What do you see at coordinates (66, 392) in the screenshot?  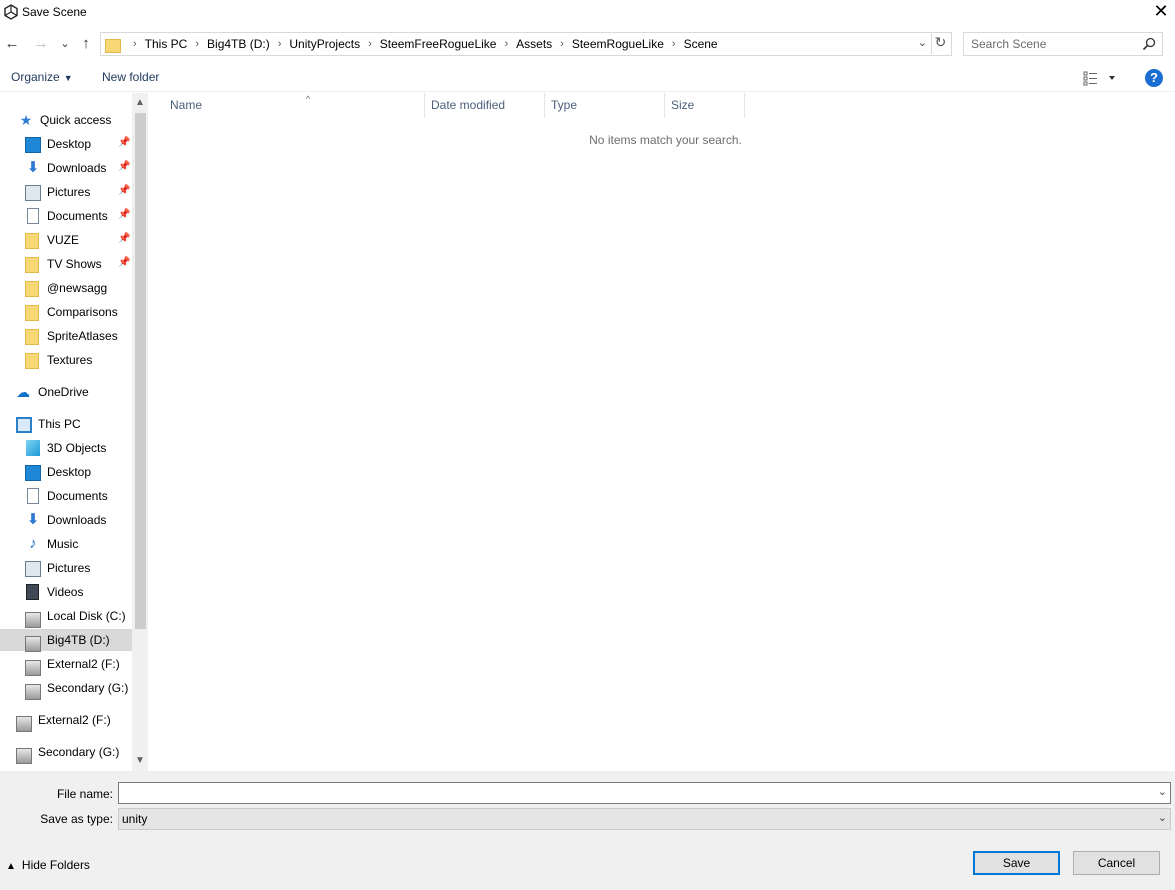 I see `sidebar-item-onedrive: ☁ OneDrive` at bounding box center [66, 392].